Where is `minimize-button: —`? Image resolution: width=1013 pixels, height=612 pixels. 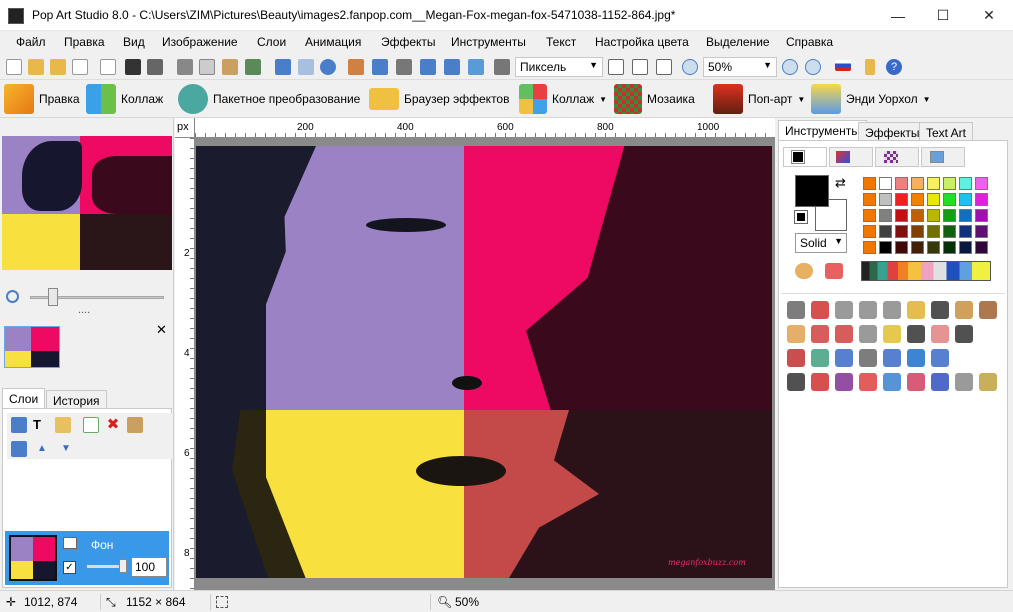
minimize-button: — is located at coordinates (898, 15).